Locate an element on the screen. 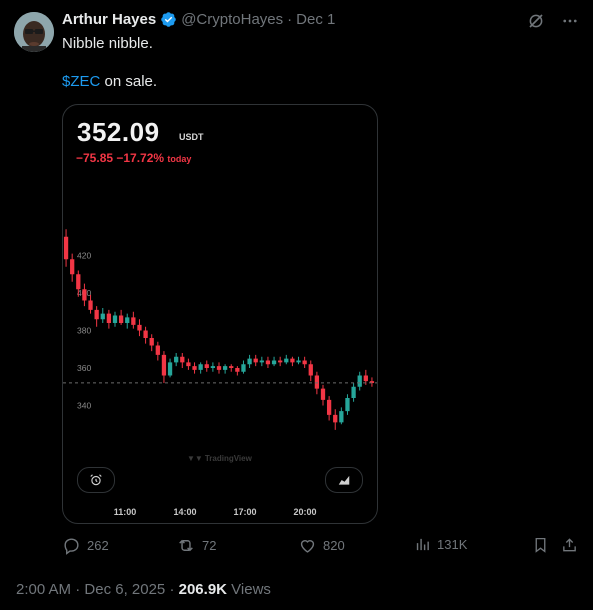  x-tick-label: 20:00 is located at coordinates (304, 512).